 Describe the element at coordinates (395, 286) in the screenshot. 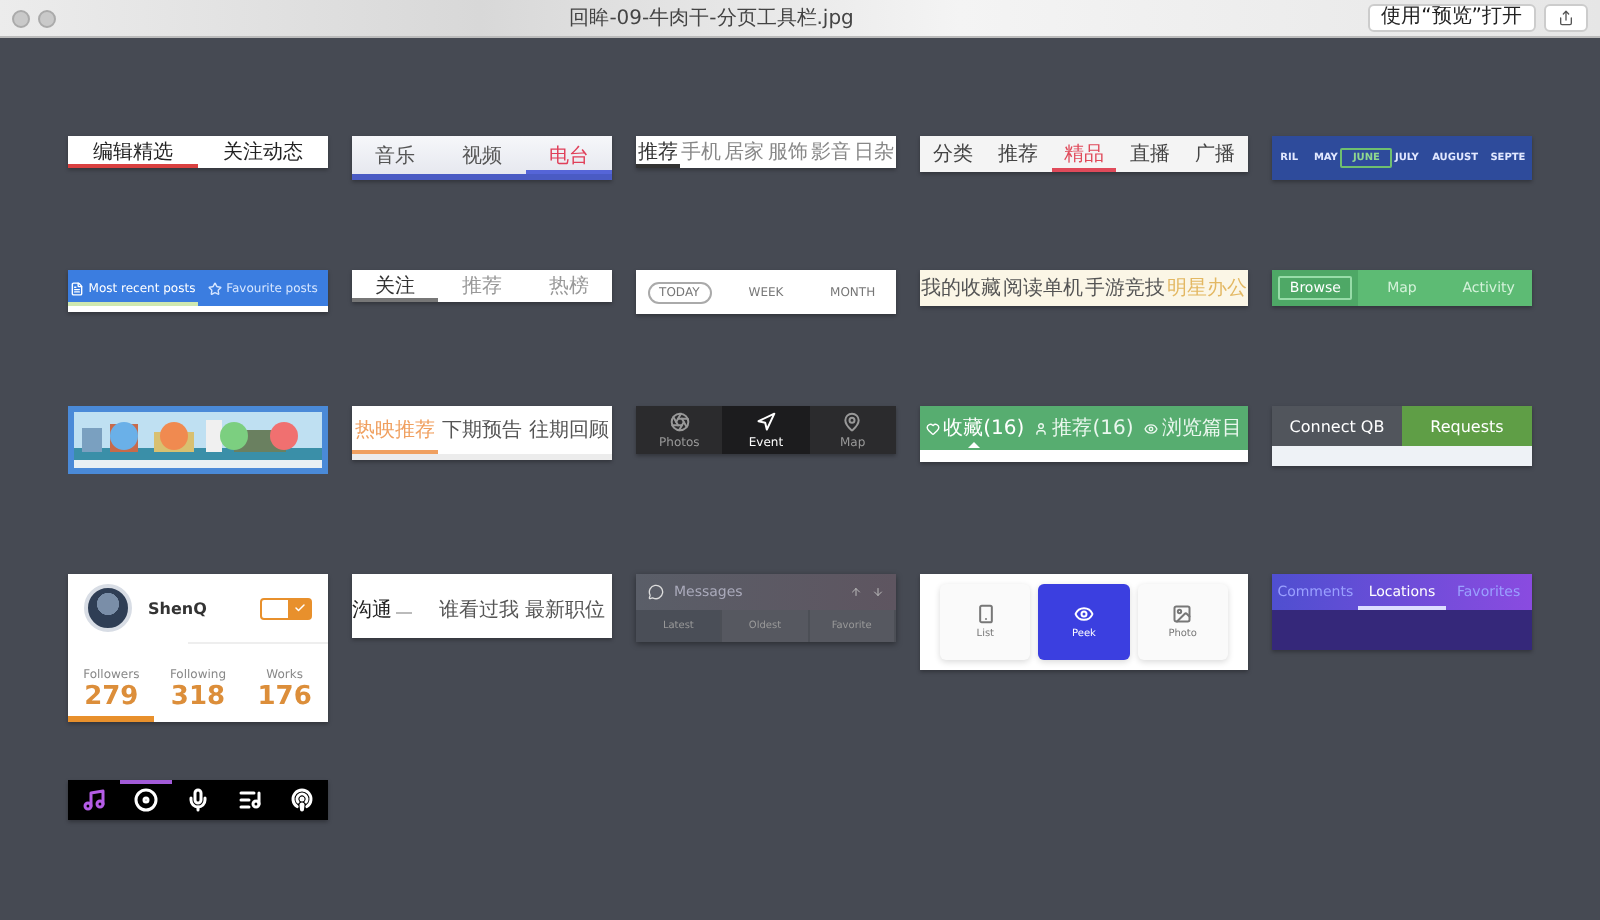

I see `tab: 关注` at that location.